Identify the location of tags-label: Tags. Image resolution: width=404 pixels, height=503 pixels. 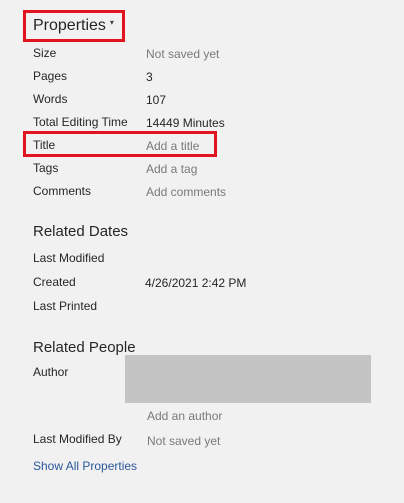
(46, 168).